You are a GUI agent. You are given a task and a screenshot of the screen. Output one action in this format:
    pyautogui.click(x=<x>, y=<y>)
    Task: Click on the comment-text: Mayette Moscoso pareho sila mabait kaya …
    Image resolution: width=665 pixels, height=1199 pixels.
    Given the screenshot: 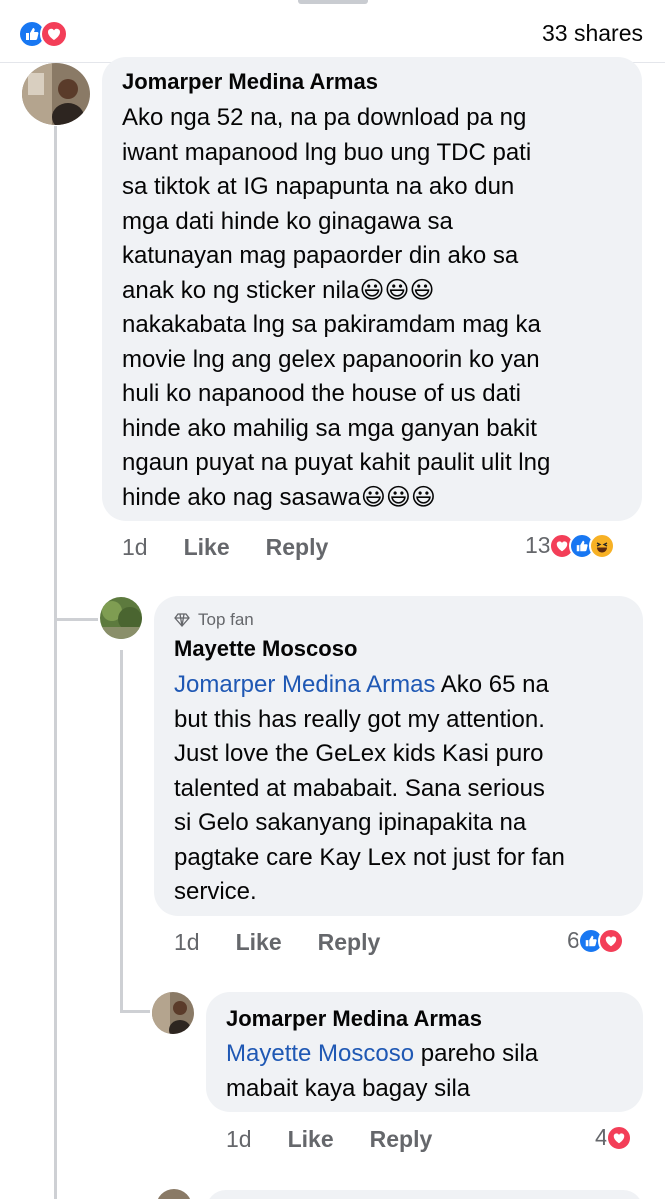 What is the action you would take?
    pyautogui.click(x=382, y=1071)
    